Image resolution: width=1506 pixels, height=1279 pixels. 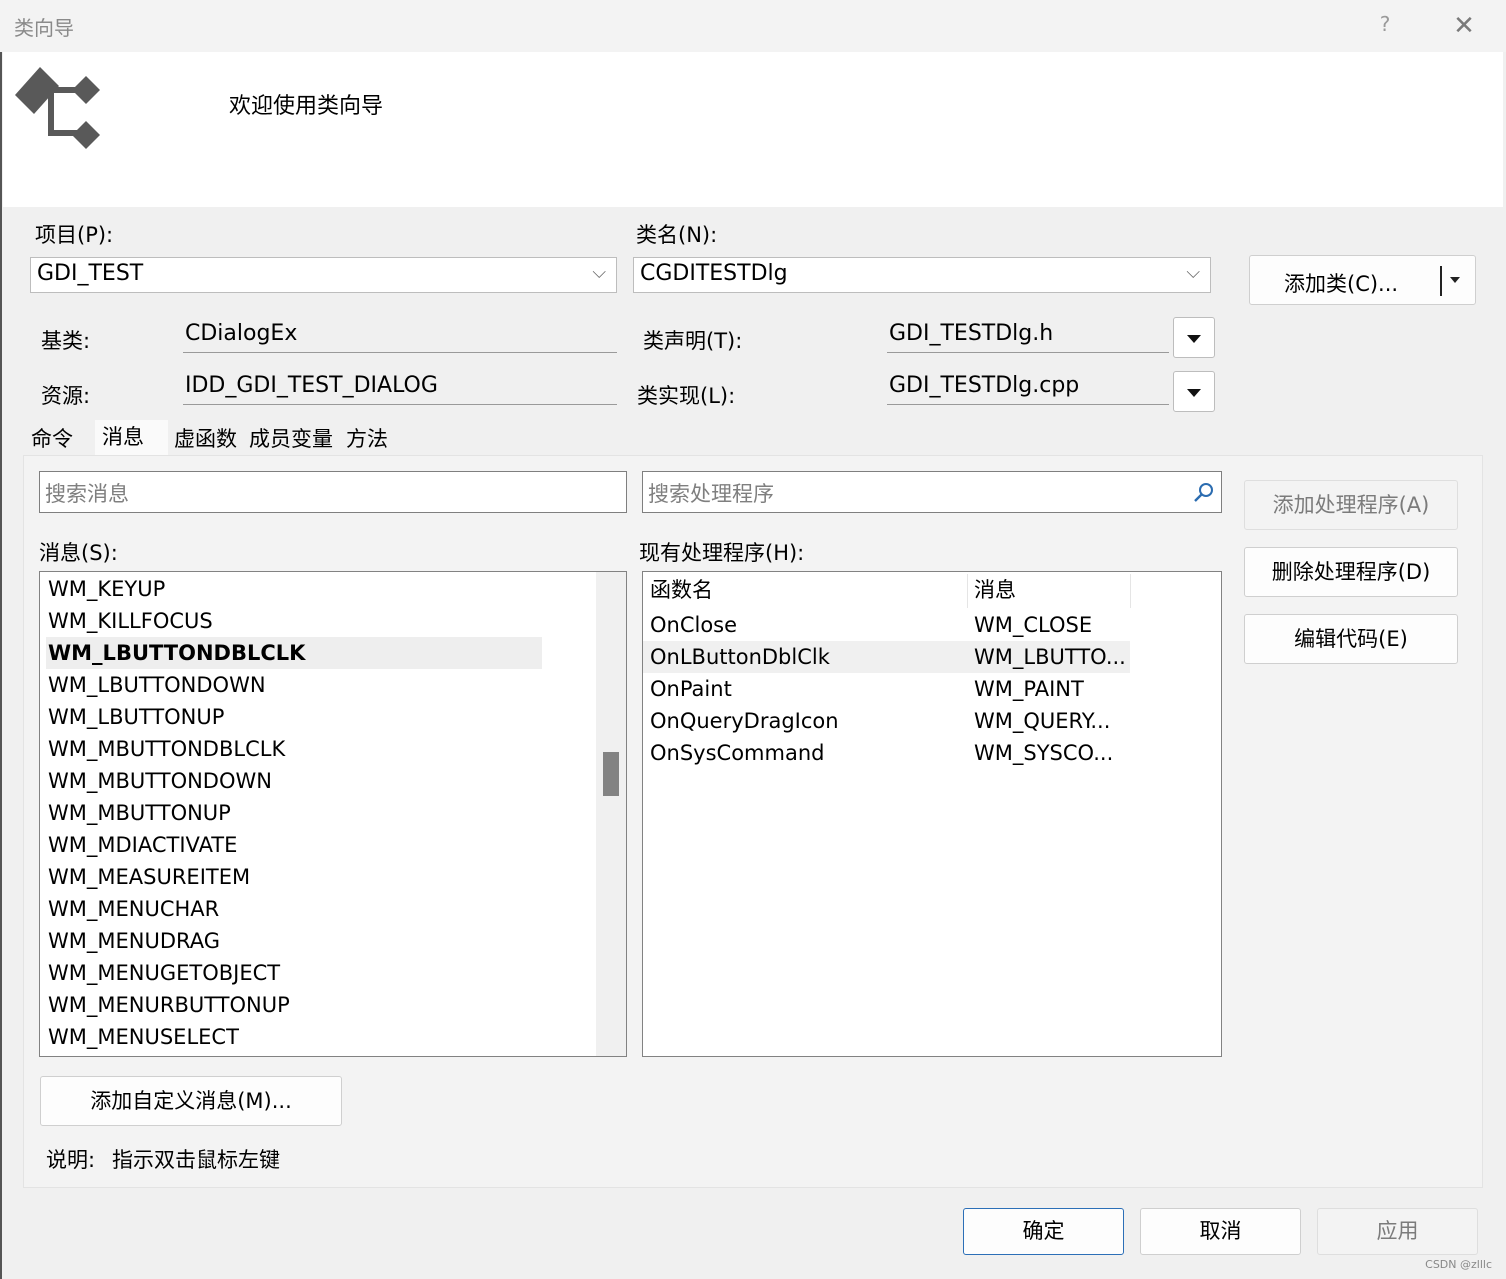 I want to click on list-item: WM_LBUTTONUP, so click(x=135, y=717).